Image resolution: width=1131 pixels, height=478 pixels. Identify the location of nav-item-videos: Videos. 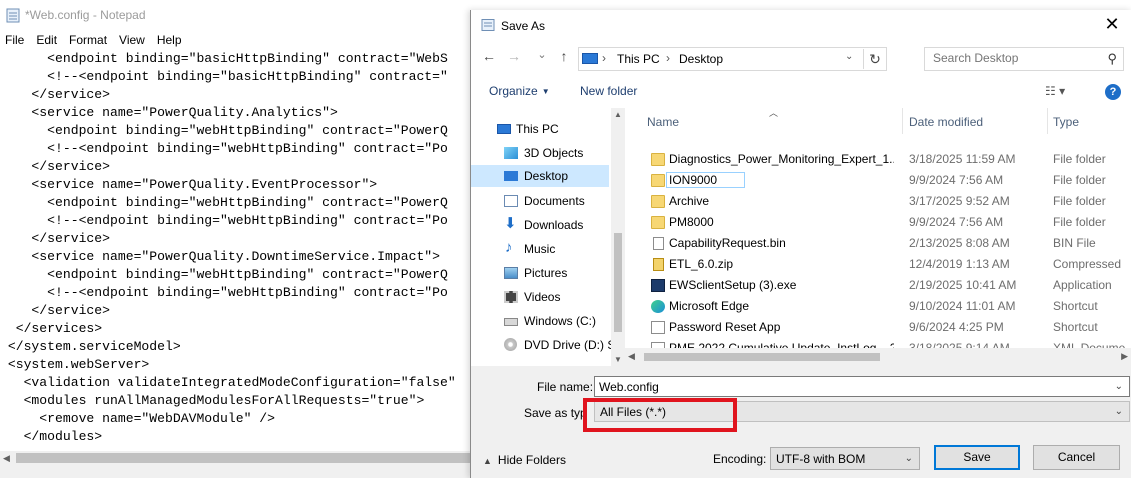
(541, 297).